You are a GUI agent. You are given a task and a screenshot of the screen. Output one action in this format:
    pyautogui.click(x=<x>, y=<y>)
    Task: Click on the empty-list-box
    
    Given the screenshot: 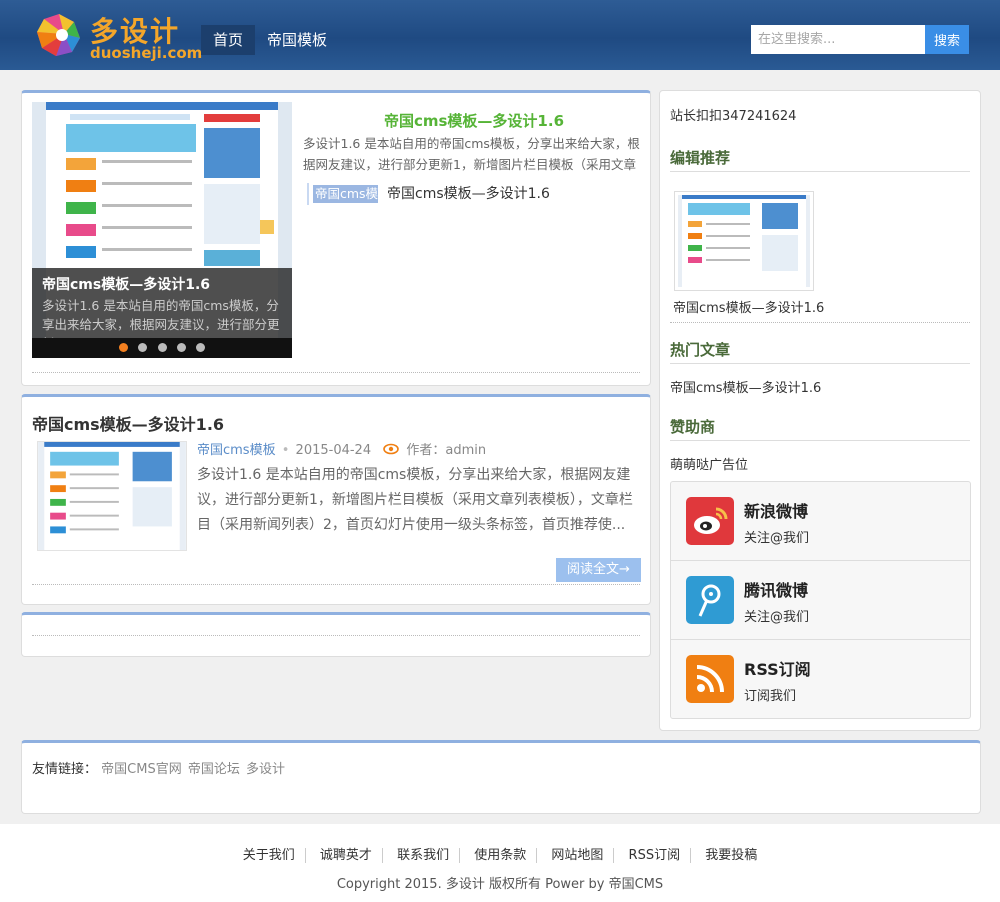 What is the action you would take?
    pyautogui.click(x=336, y=634)
    